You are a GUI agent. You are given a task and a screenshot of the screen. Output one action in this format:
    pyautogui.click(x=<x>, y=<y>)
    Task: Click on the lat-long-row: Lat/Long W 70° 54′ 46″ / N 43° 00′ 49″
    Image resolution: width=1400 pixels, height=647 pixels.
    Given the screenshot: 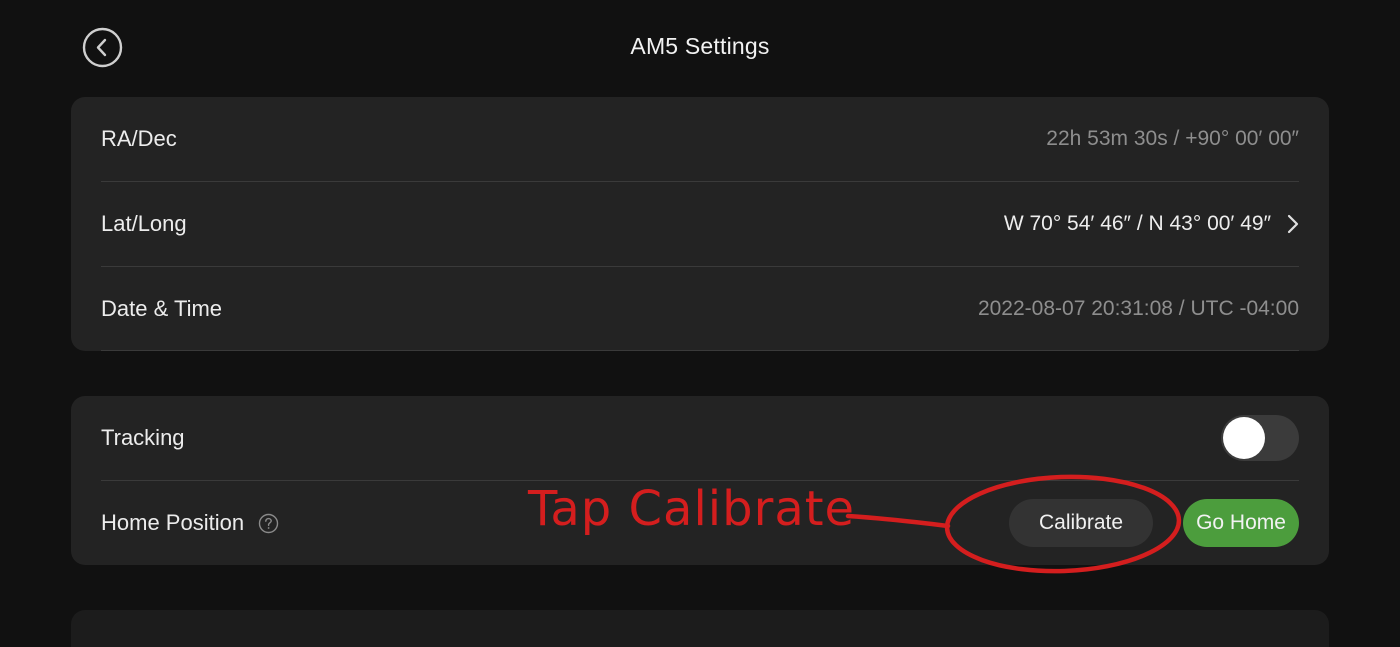 What is the action you would take?
    pyautogui.click(x=700, y=224)
    